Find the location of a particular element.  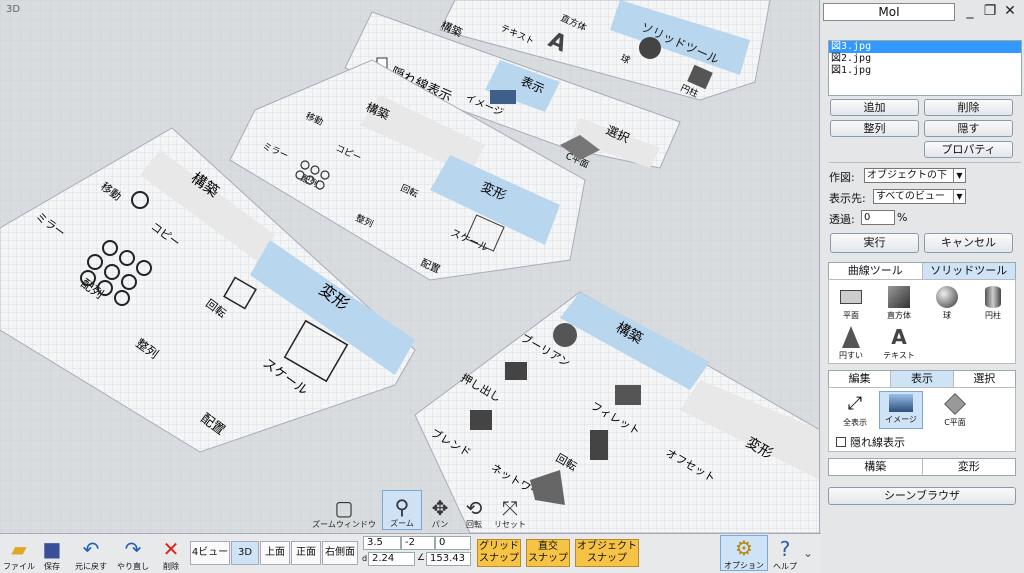

plane-icon is located at coordinates (851, 297).